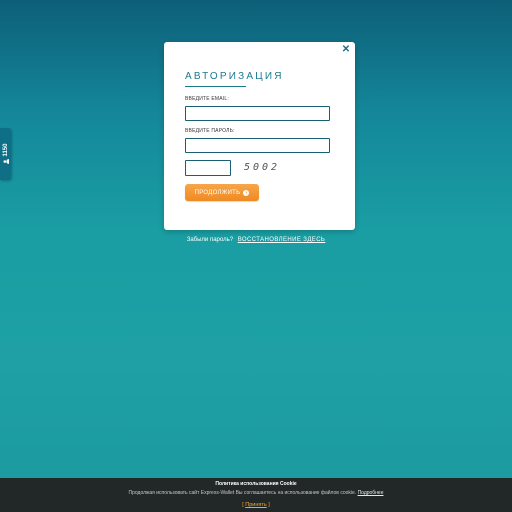 The width and height of the screenshot is (512, 512). I want to click on cookie-accept-row: [ Принять ], so click(256, 505).